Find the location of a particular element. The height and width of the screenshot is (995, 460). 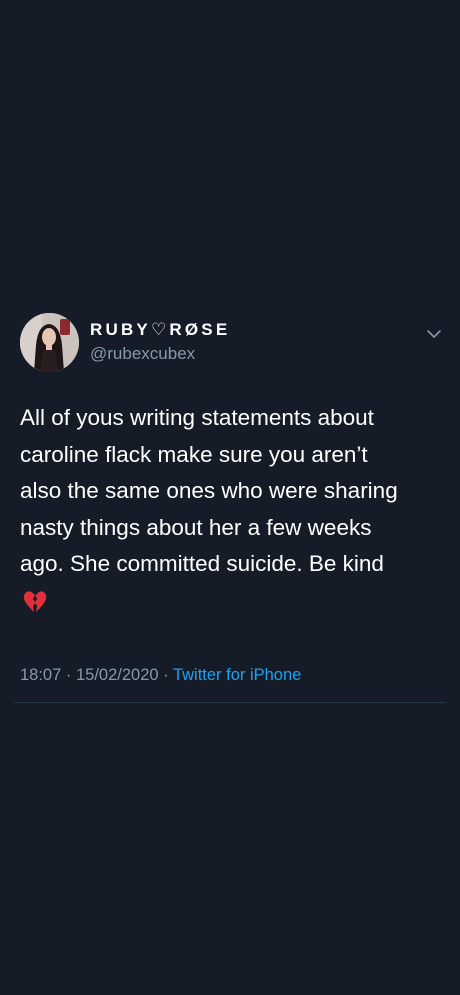

tweet-text-line: nasty things about her a few weeks is located at coordinates (196, 527).